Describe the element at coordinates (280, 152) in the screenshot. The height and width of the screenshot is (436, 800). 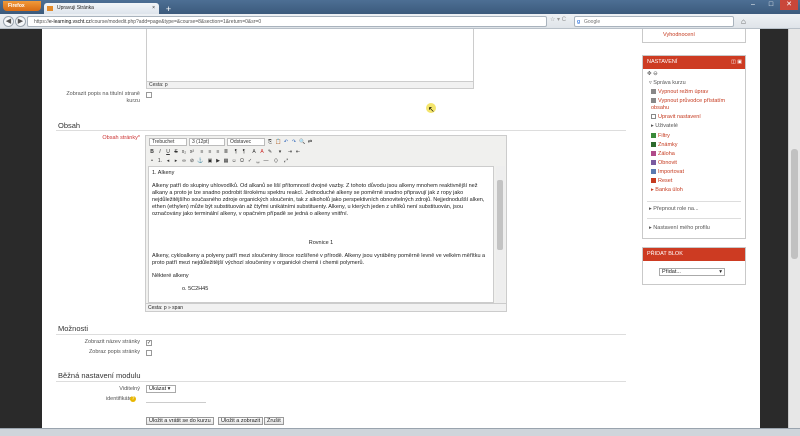
I see `style-icon: ▾` at that location.